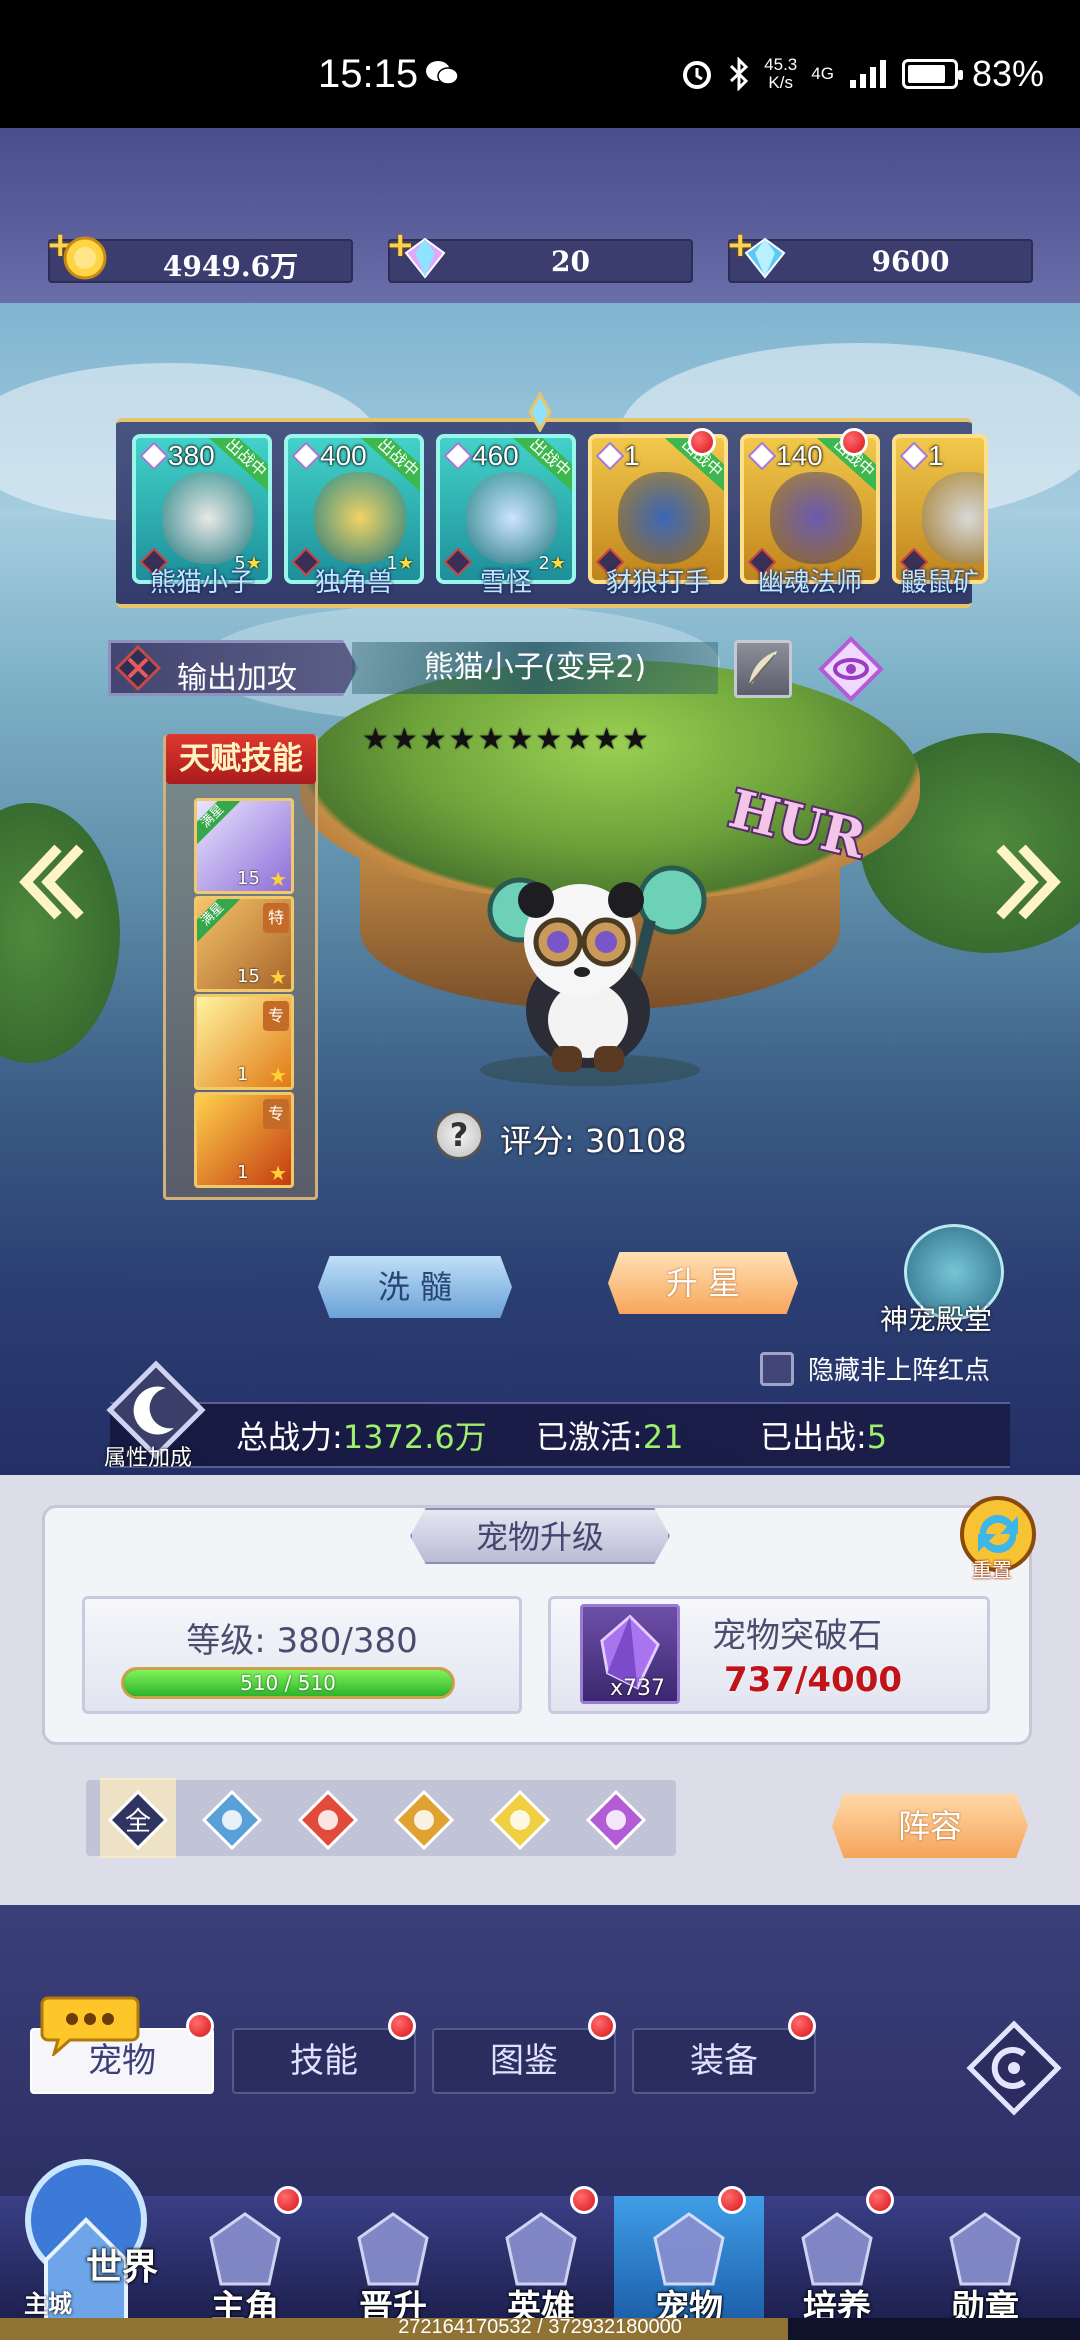 This screenshot has width=1080, height=2340. Describe the element at coordinates (506, 580) in the screenshot. I see `roster-pet-name: 雪怪` at that location.